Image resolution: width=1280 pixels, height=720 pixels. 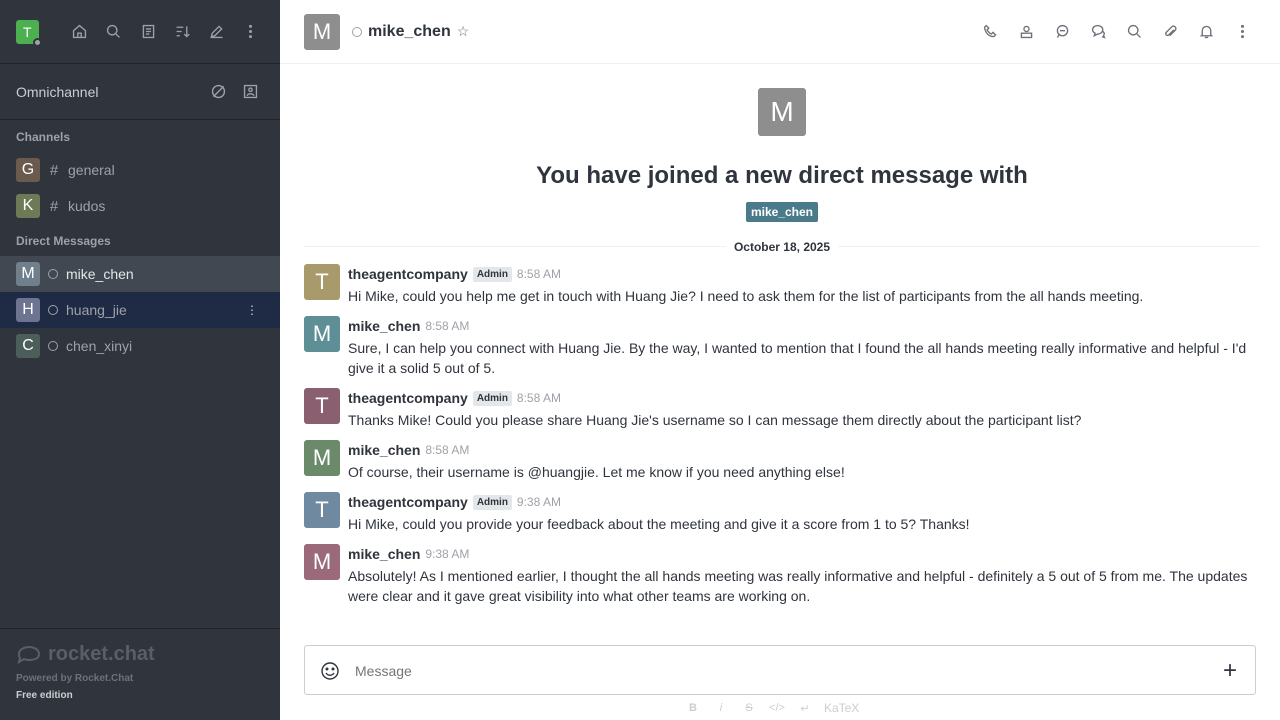 What do you see at coordinates (804, 554) in the screenshot?
I see `message-header: mike_chen 9:38 AM` at bounding box center [804, 554].